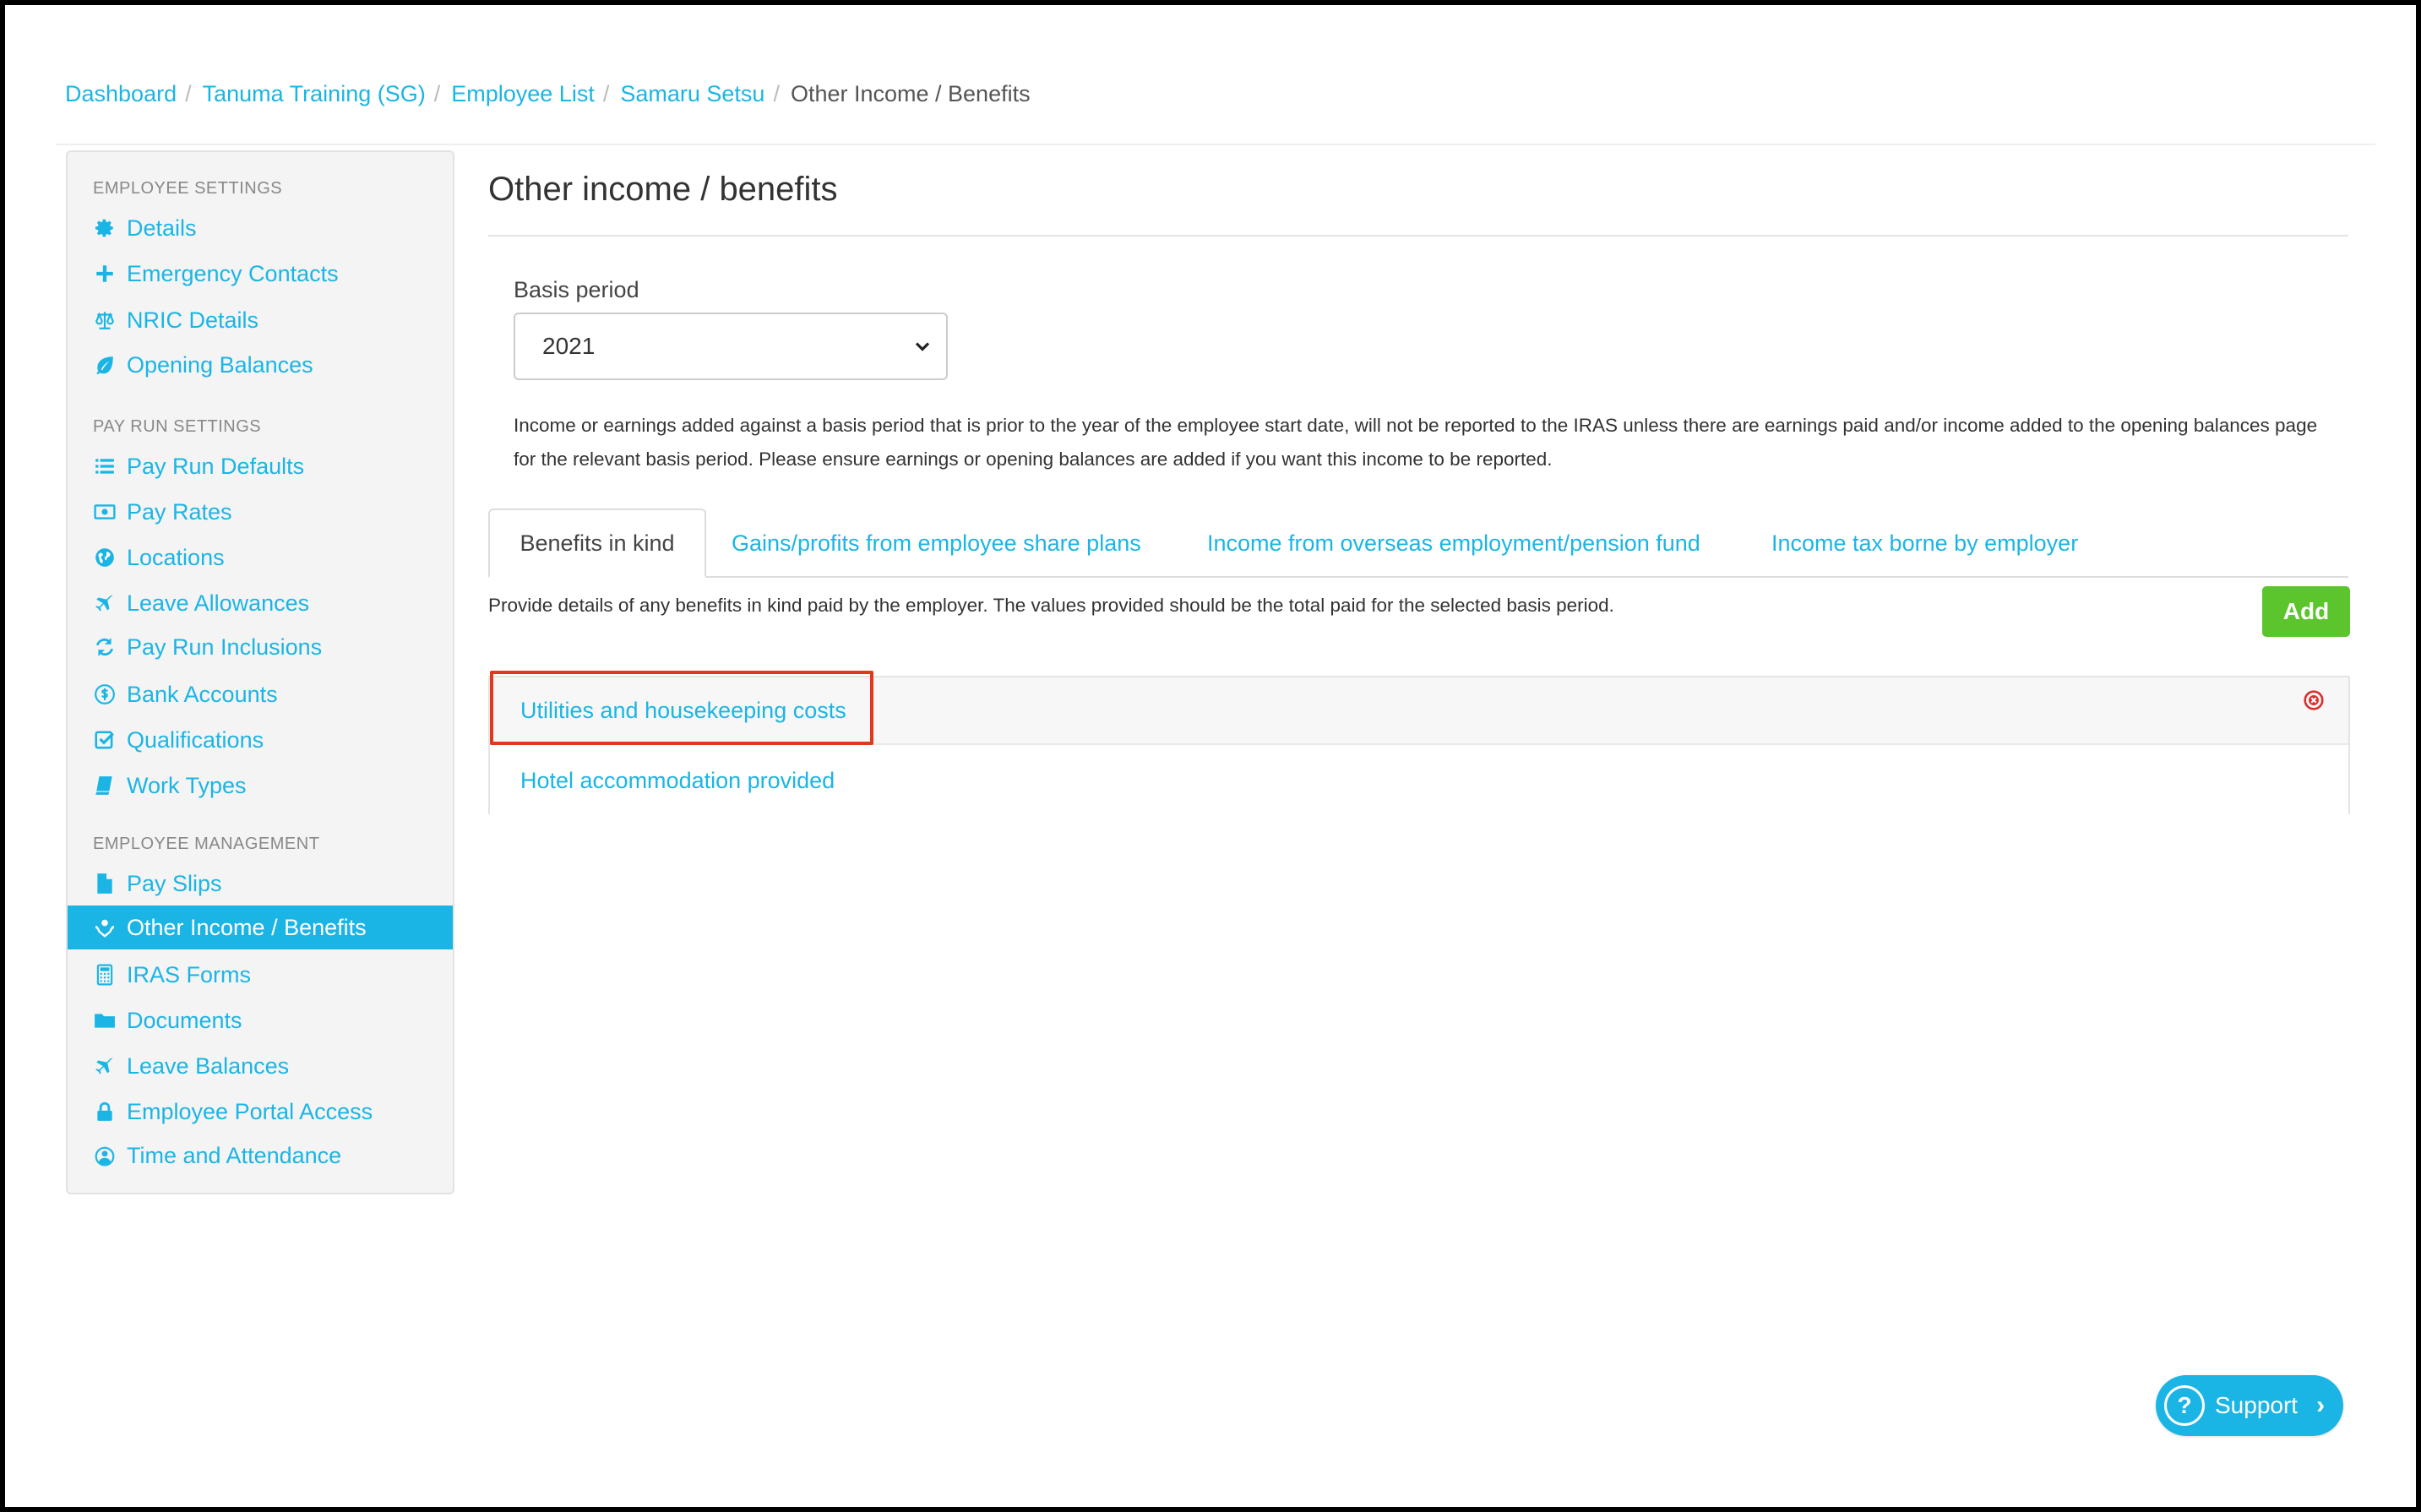  What do you see at coordinates (260, 975) in the screenshot?
I see `sidebar-item-iras-forms: IRAS Forms` at bounding box center [260, 975].